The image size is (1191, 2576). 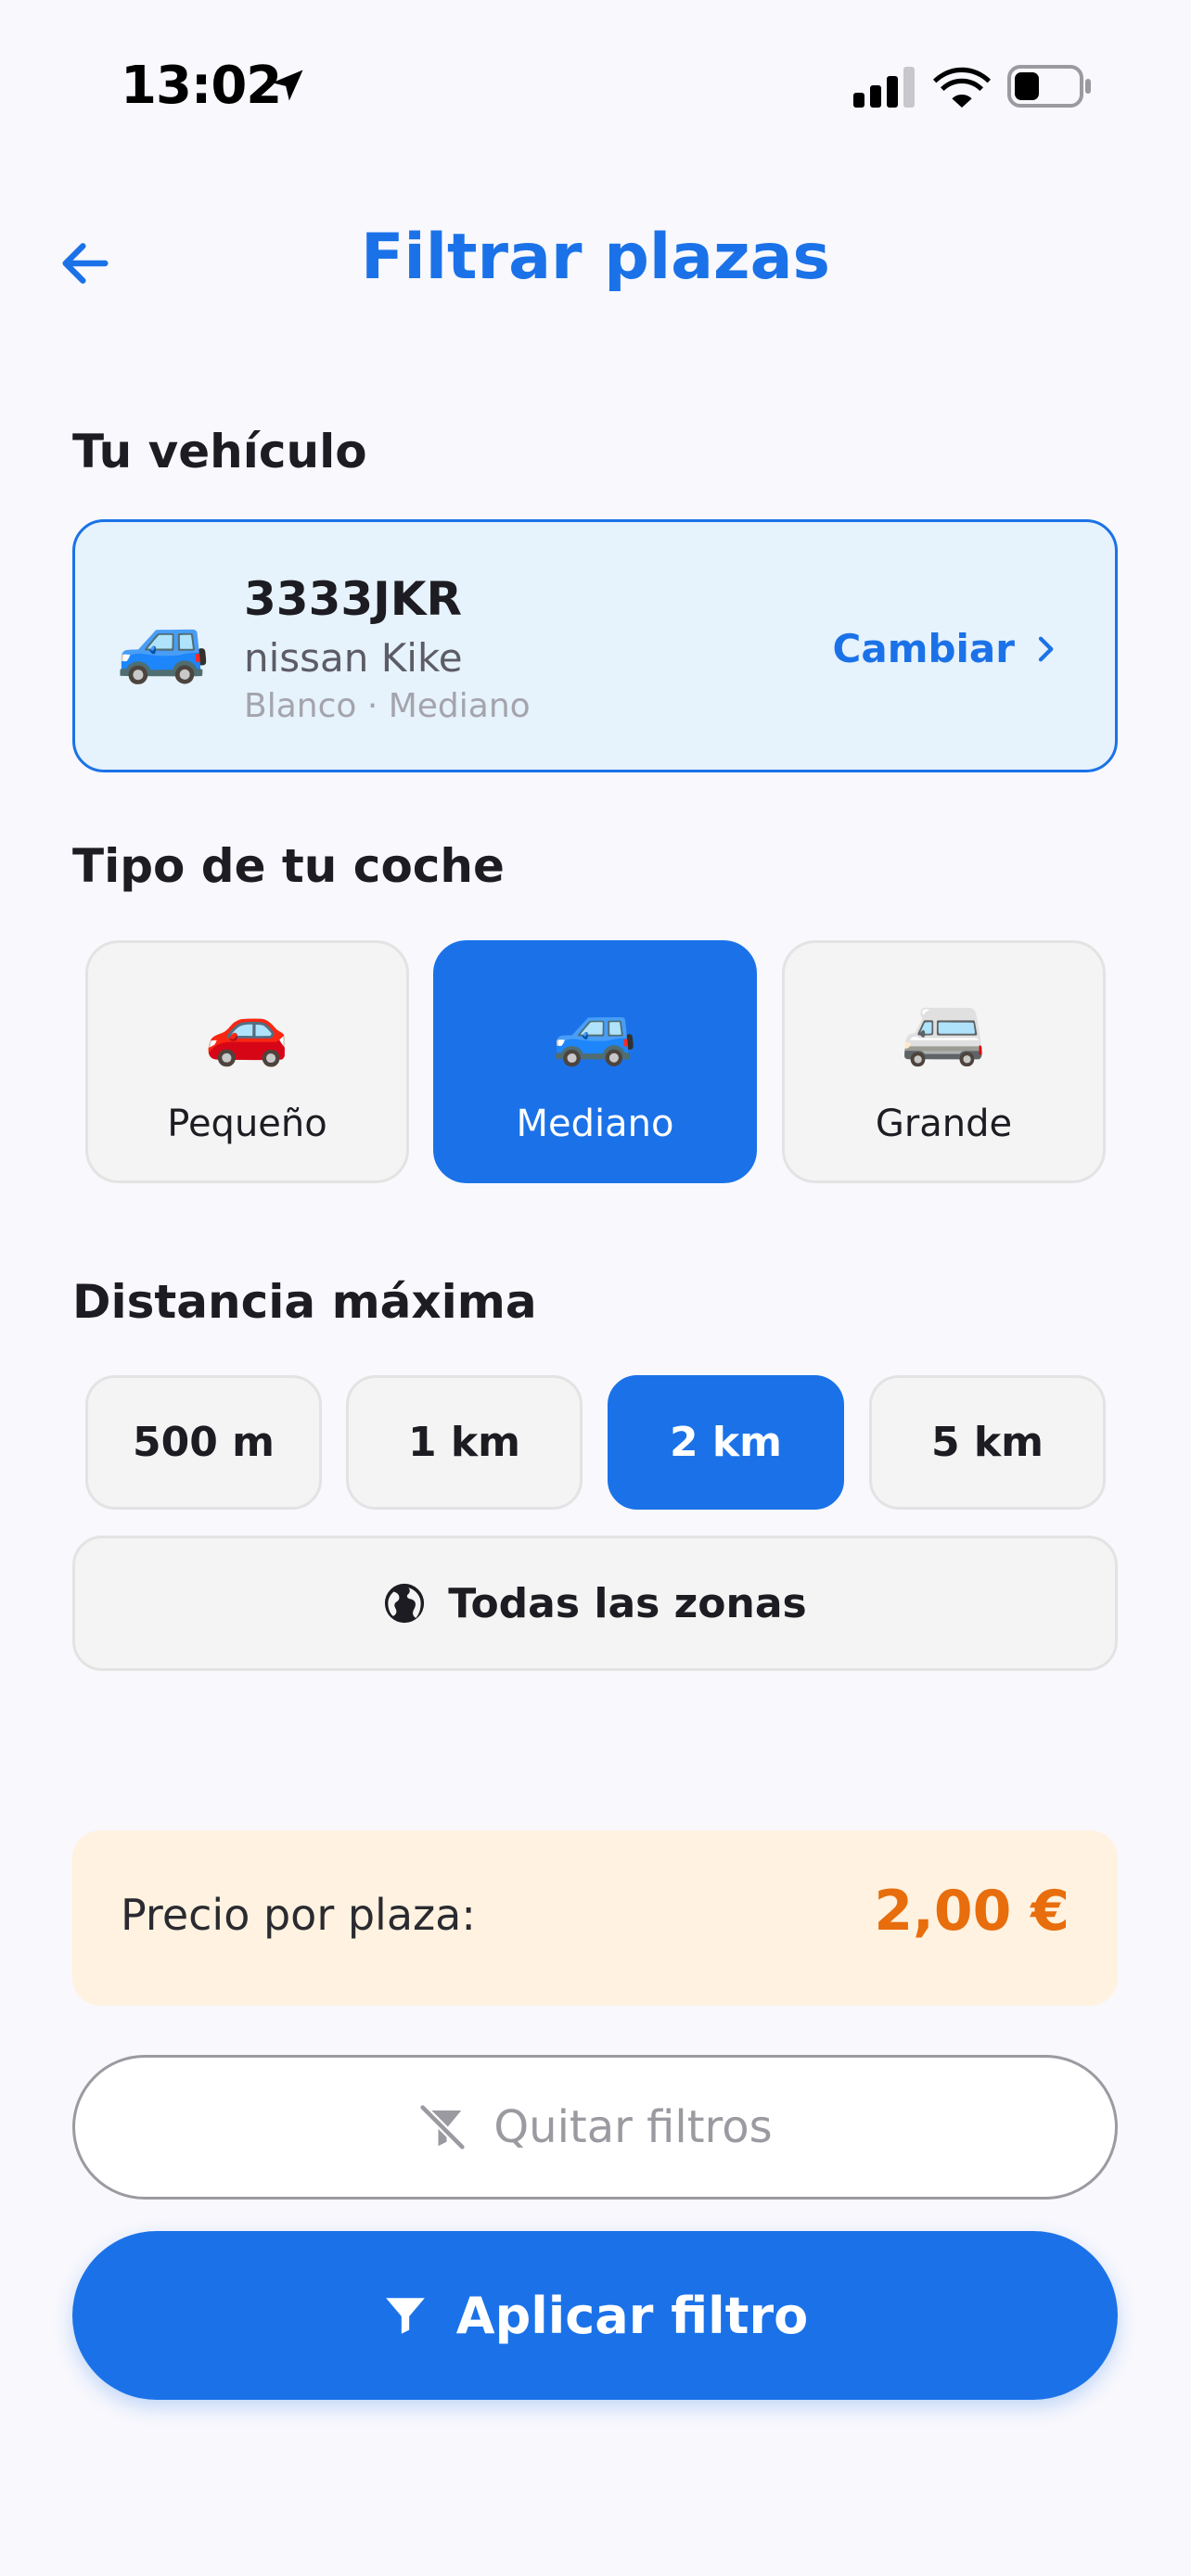 I want to click on cellular-signal-icon, so click(x=884, y=87).